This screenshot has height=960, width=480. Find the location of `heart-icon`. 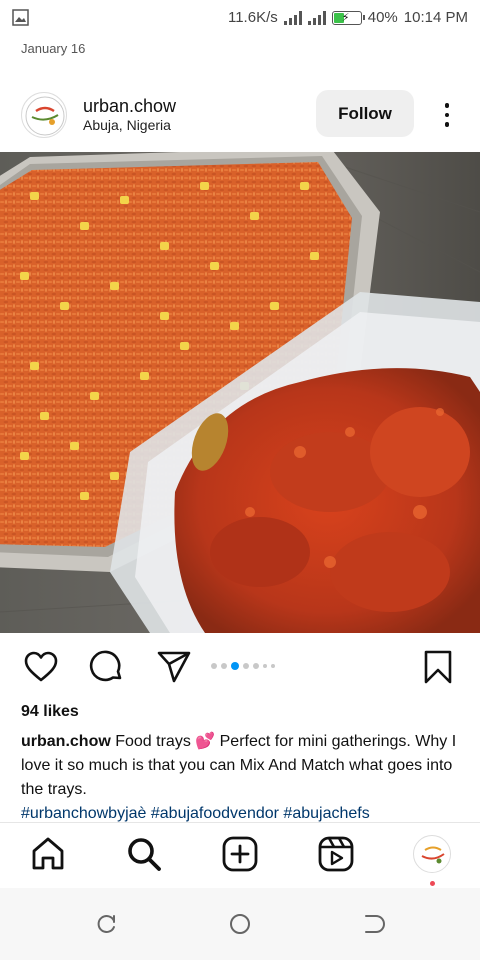

heart-icon is located at coordinates (41, 667).